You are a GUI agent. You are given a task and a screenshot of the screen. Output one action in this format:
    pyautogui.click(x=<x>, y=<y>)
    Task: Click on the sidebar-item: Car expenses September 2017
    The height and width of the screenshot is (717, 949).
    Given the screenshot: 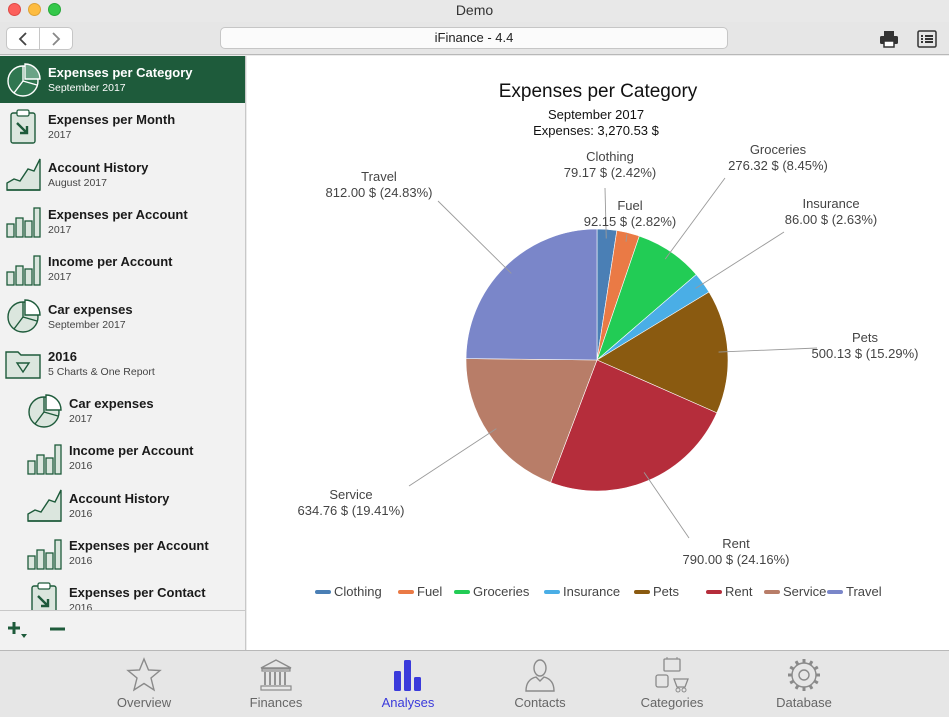 What is the action you would take?
    pyautogui.click(x=122, y=316)
    